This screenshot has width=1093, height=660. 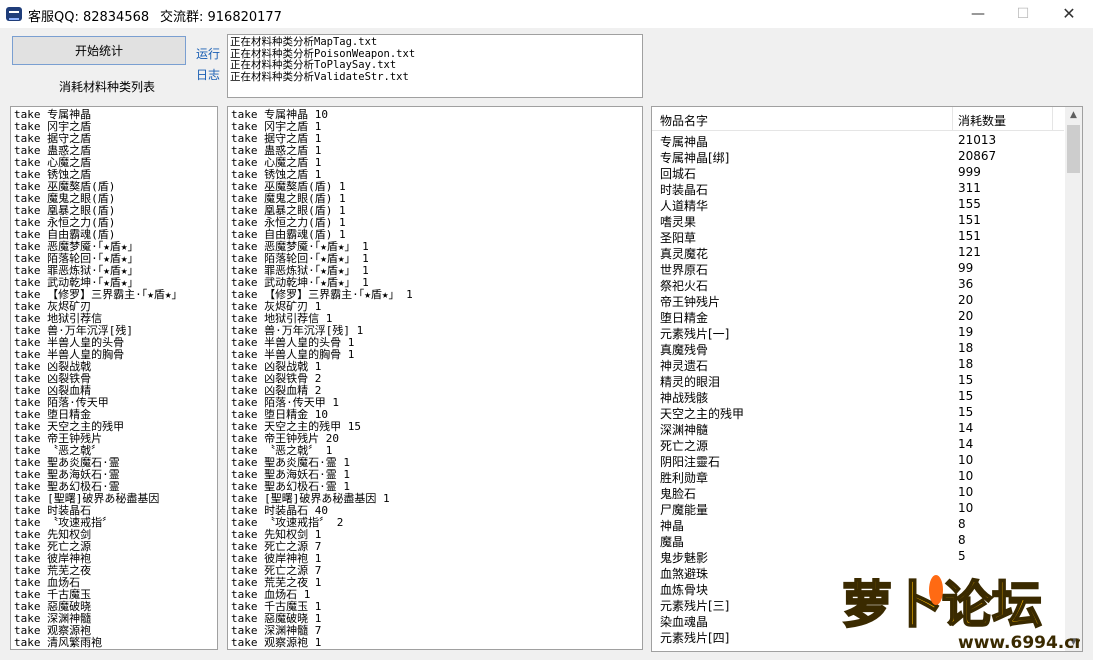 I want to click on table-row: 时装晶石 311, so click(x=858, y=188).